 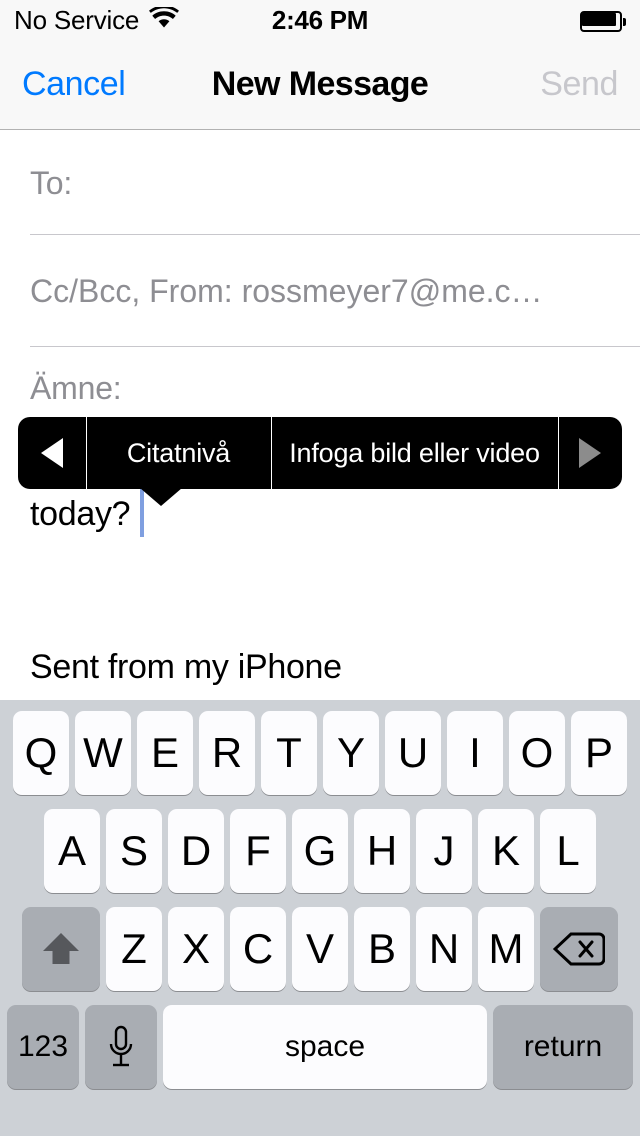 I want to click on key-z: Z, so click(x=134, y=949).